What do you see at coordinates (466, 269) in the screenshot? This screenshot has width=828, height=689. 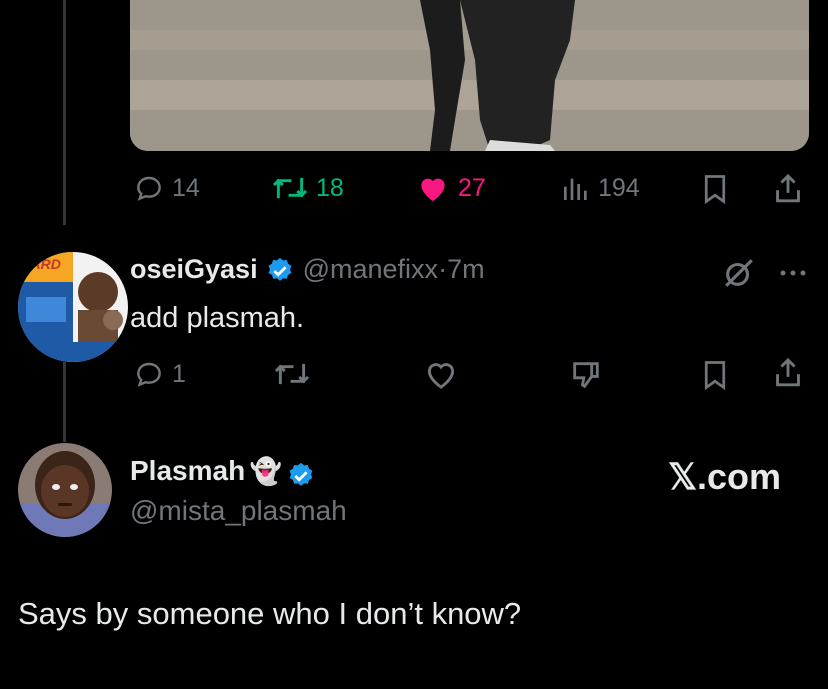 I see `timestamp: 7m` at bounding box center [466, 269].